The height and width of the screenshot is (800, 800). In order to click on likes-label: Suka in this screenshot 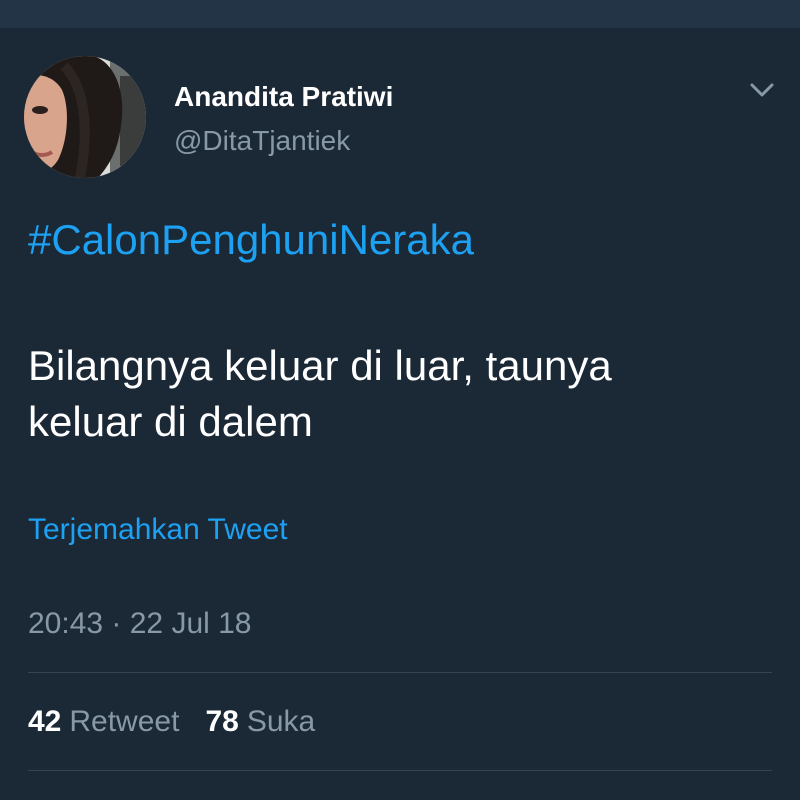, I will do `click(281, 721)`.